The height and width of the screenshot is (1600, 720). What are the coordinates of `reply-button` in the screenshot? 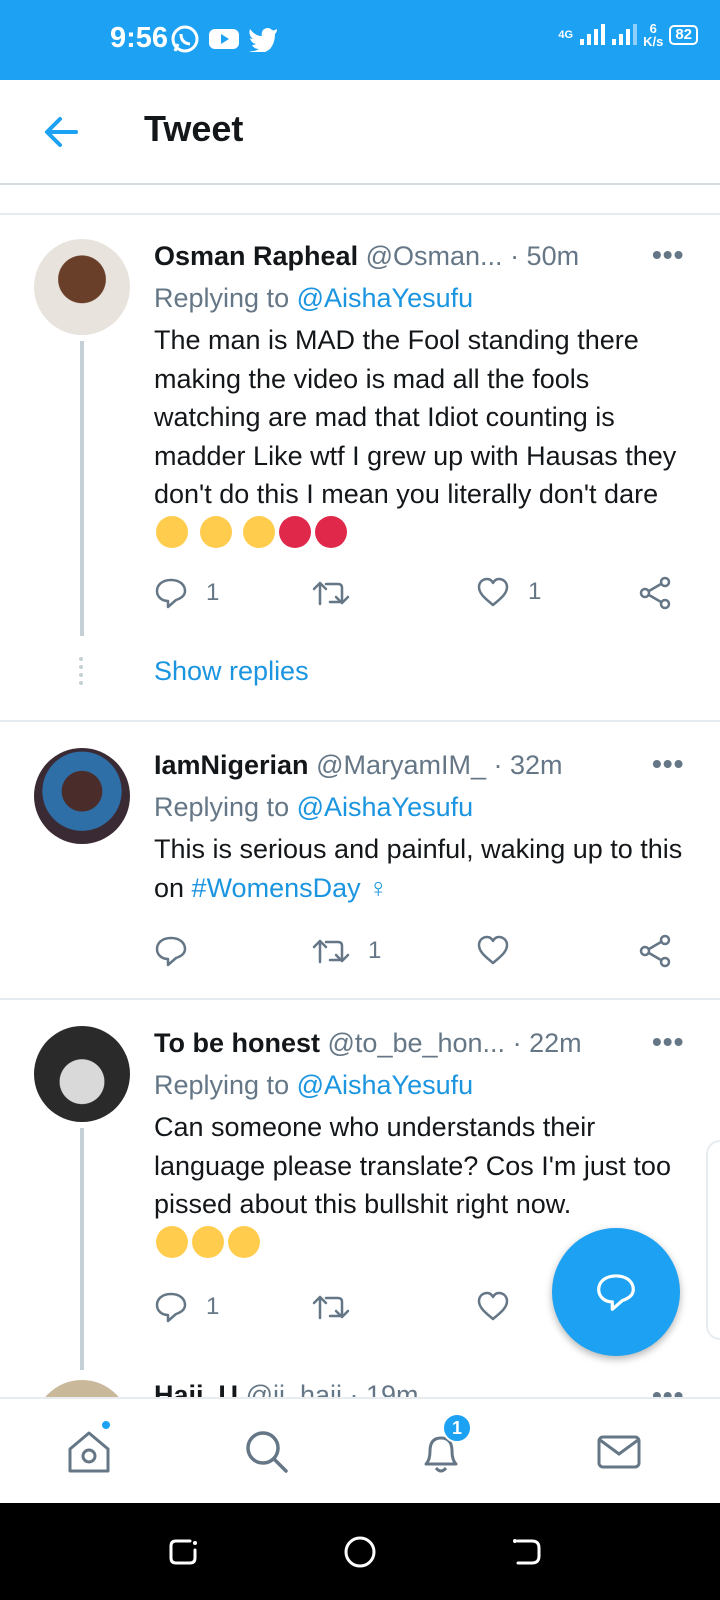 It's located at (180, 951).